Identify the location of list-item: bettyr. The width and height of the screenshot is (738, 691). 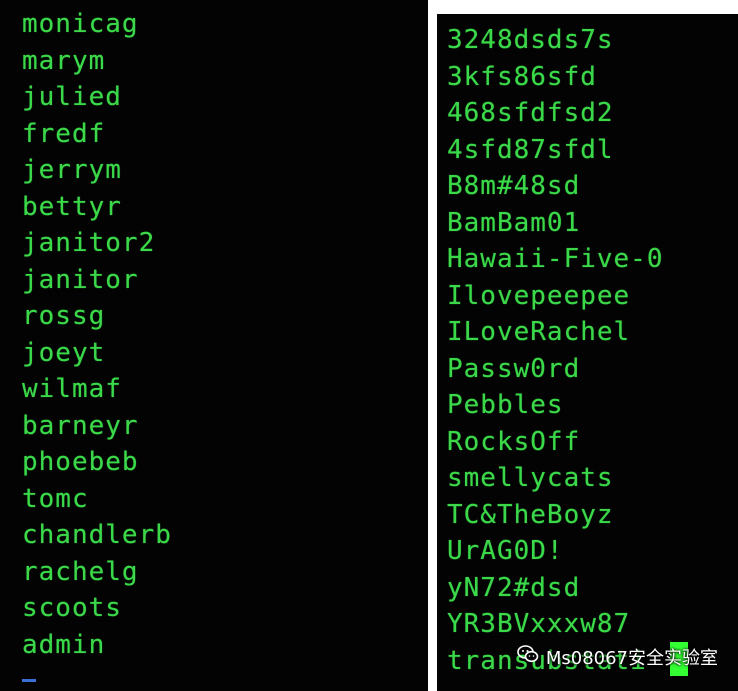
(72, 206).